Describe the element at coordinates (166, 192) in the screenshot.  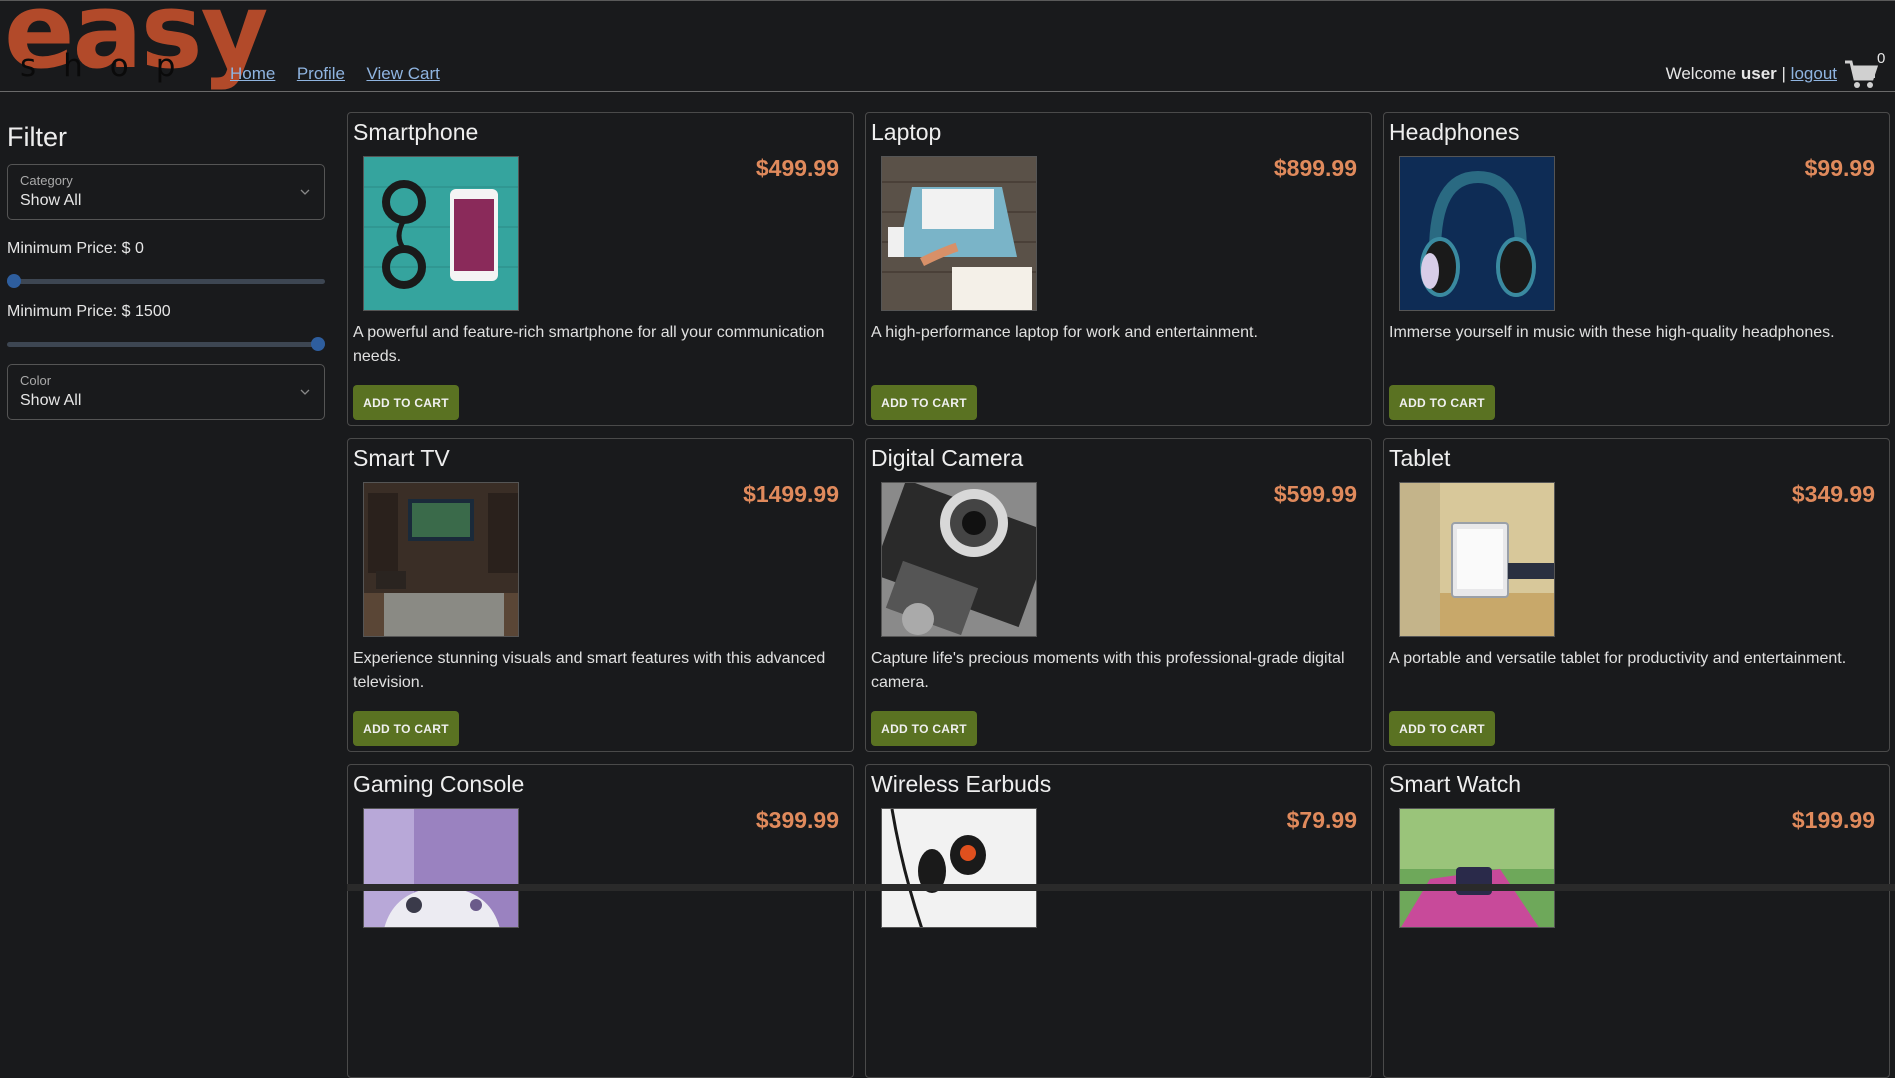
I see `category-select: Category Show All` at that location.